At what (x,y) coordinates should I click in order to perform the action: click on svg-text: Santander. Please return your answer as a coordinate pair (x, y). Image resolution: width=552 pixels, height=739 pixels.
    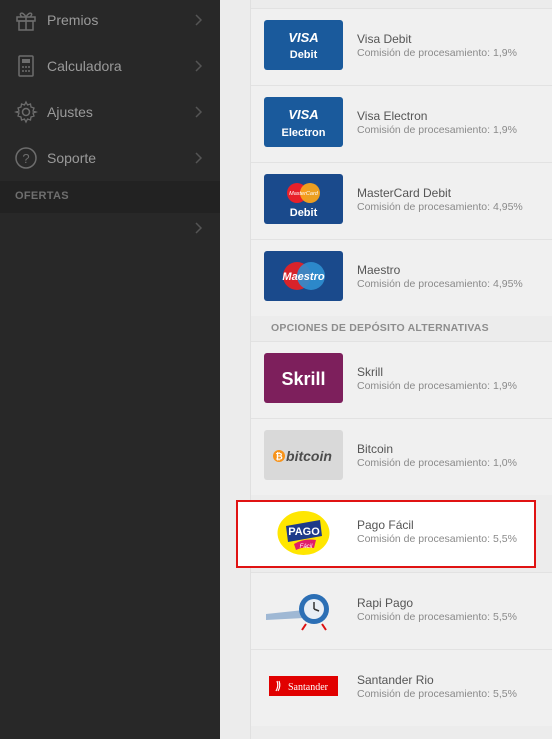
    Looking at the image, I should click on (308, 687).